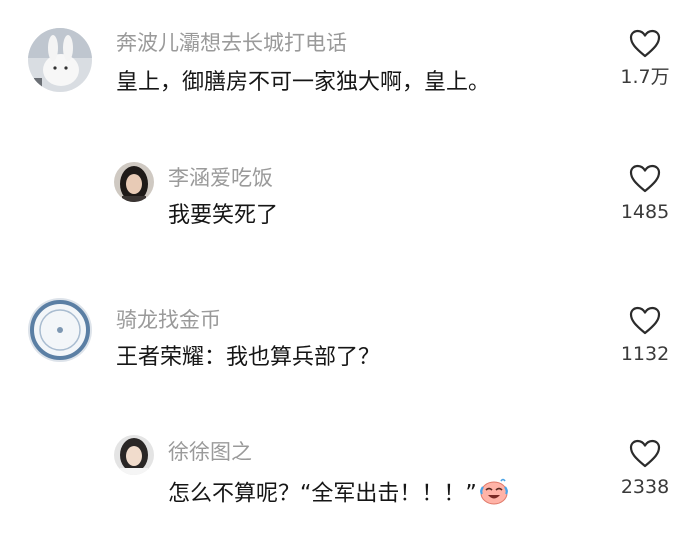 This screenshot has height=558, width=690. I want to click on comment-text: 王者荣耀：我也算兵部了？, so click(248, 357).